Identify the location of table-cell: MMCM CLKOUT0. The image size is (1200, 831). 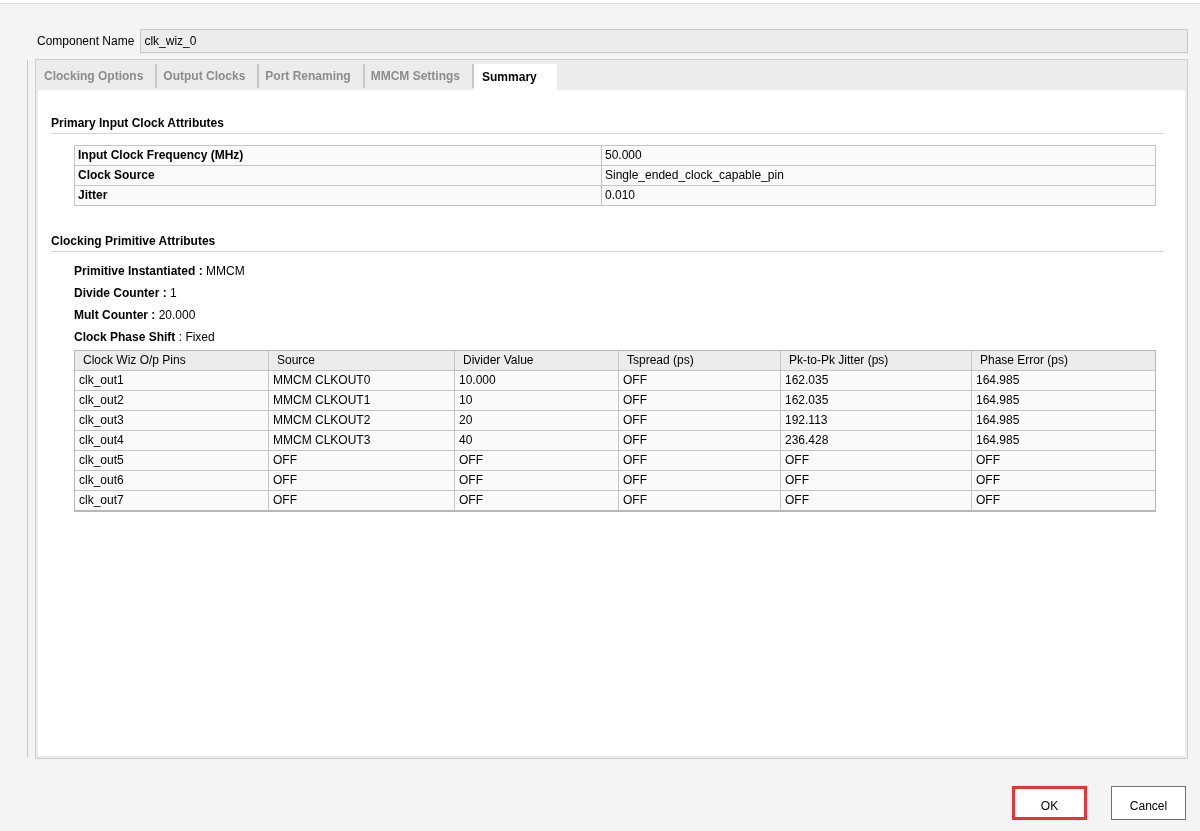
(362, 380).